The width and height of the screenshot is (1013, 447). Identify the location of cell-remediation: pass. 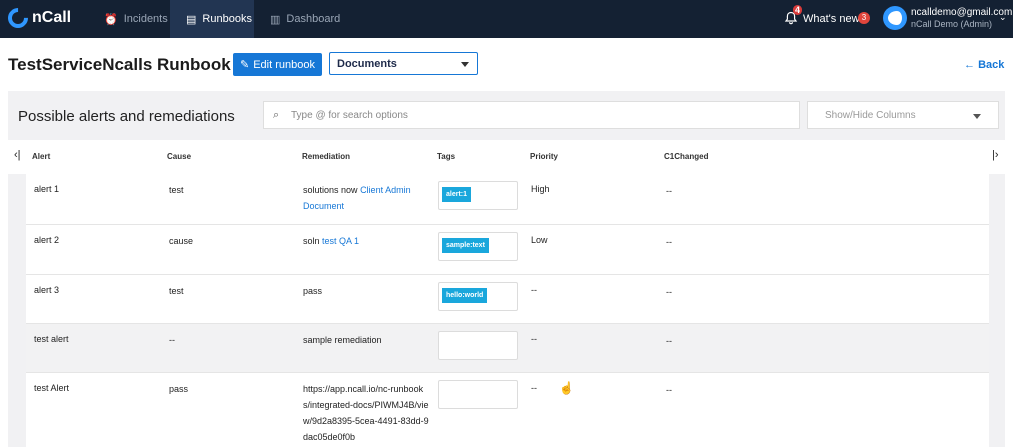
(313, 291).